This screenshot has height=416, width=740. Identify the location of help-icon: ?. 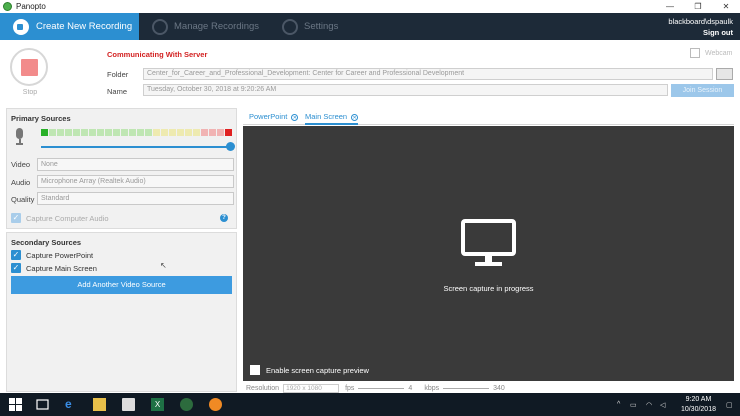
(224, 218).